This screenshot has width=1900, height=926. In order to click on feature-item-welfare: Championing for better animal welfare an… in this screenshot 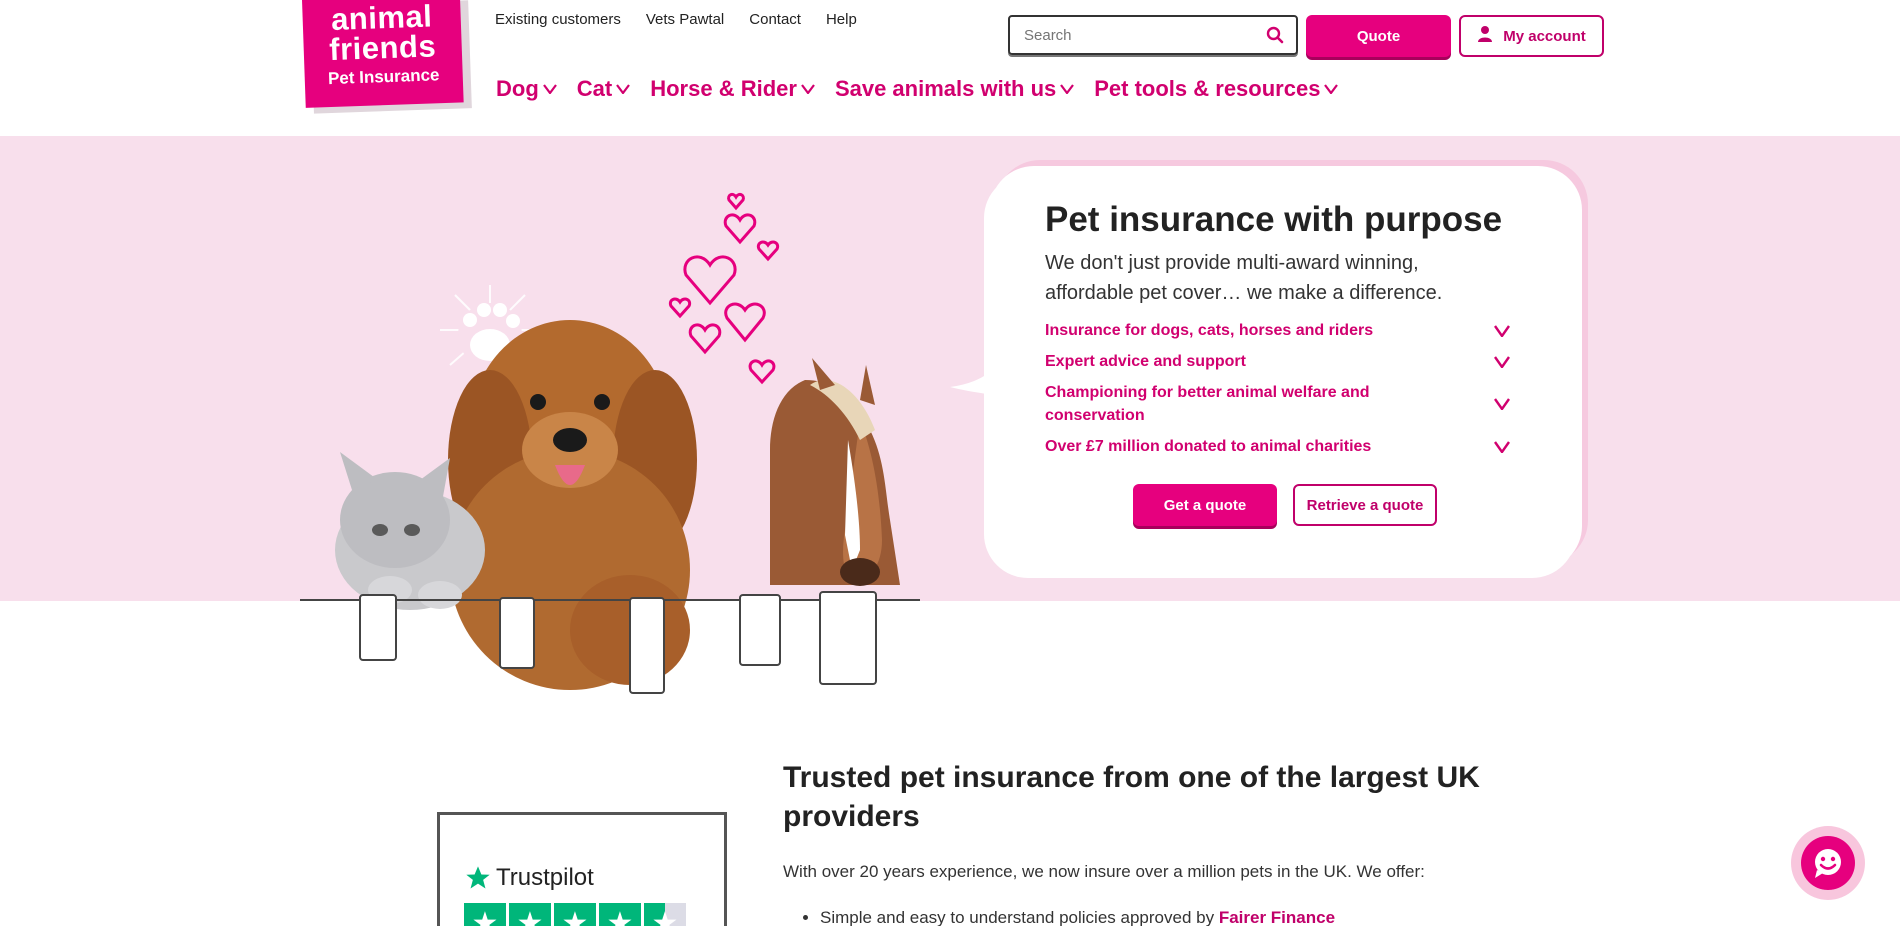, I will do `click(1277, 404)`.